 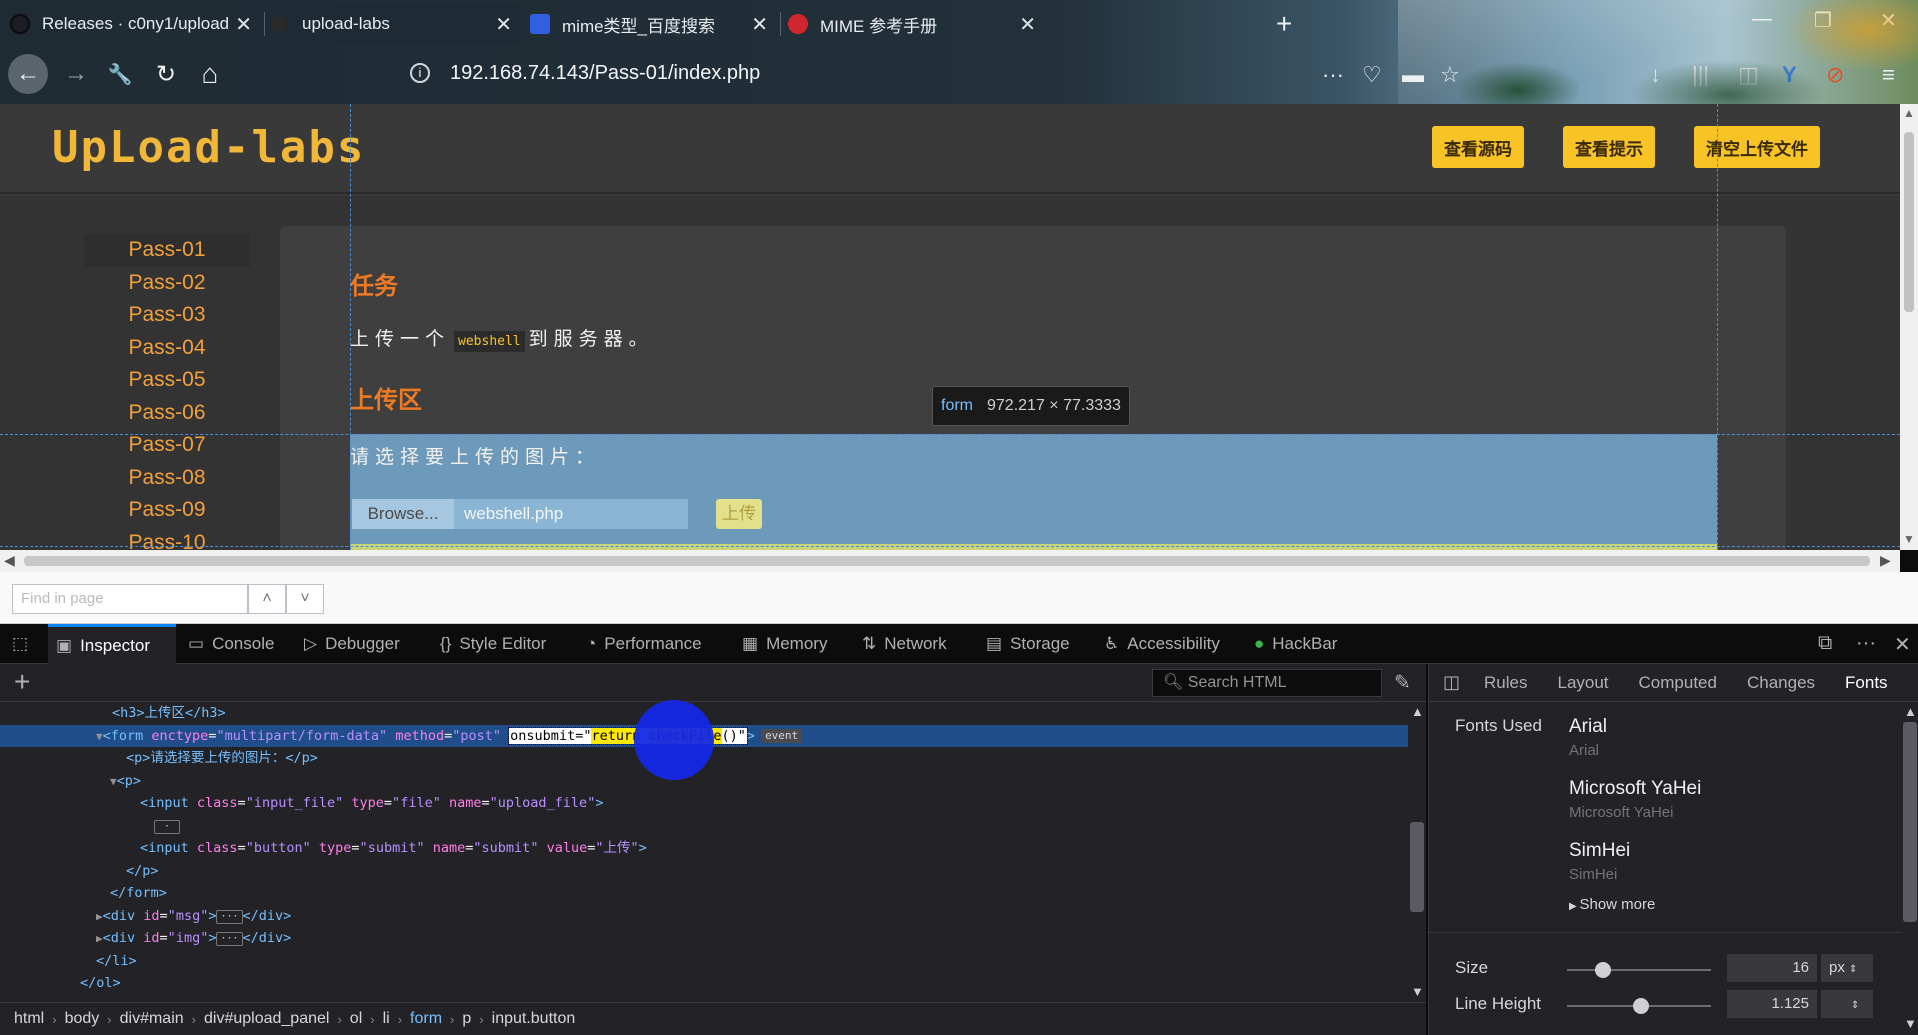 I want to click on tab-fonts: Fonts, so click(x=1866, y=683).